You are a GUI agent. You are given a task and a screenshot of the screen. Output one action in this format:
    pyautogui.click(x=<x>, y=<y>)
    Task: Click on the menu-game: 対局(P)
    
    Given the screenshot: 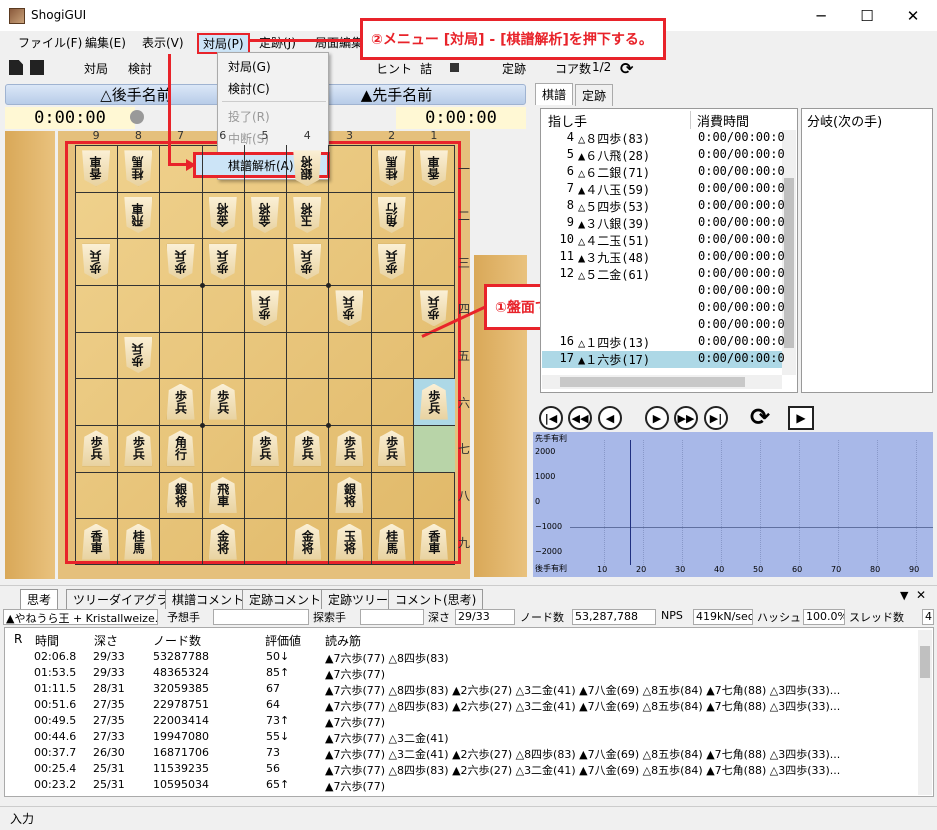 What is the action you would take?
    pyautogui.click(x=223, y=43)
    